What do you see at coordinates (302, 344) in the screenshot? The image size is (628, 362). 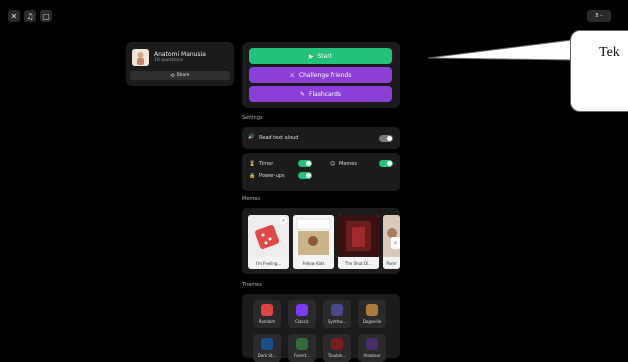 I see `forest-icon` at bounding box center [302, 344].